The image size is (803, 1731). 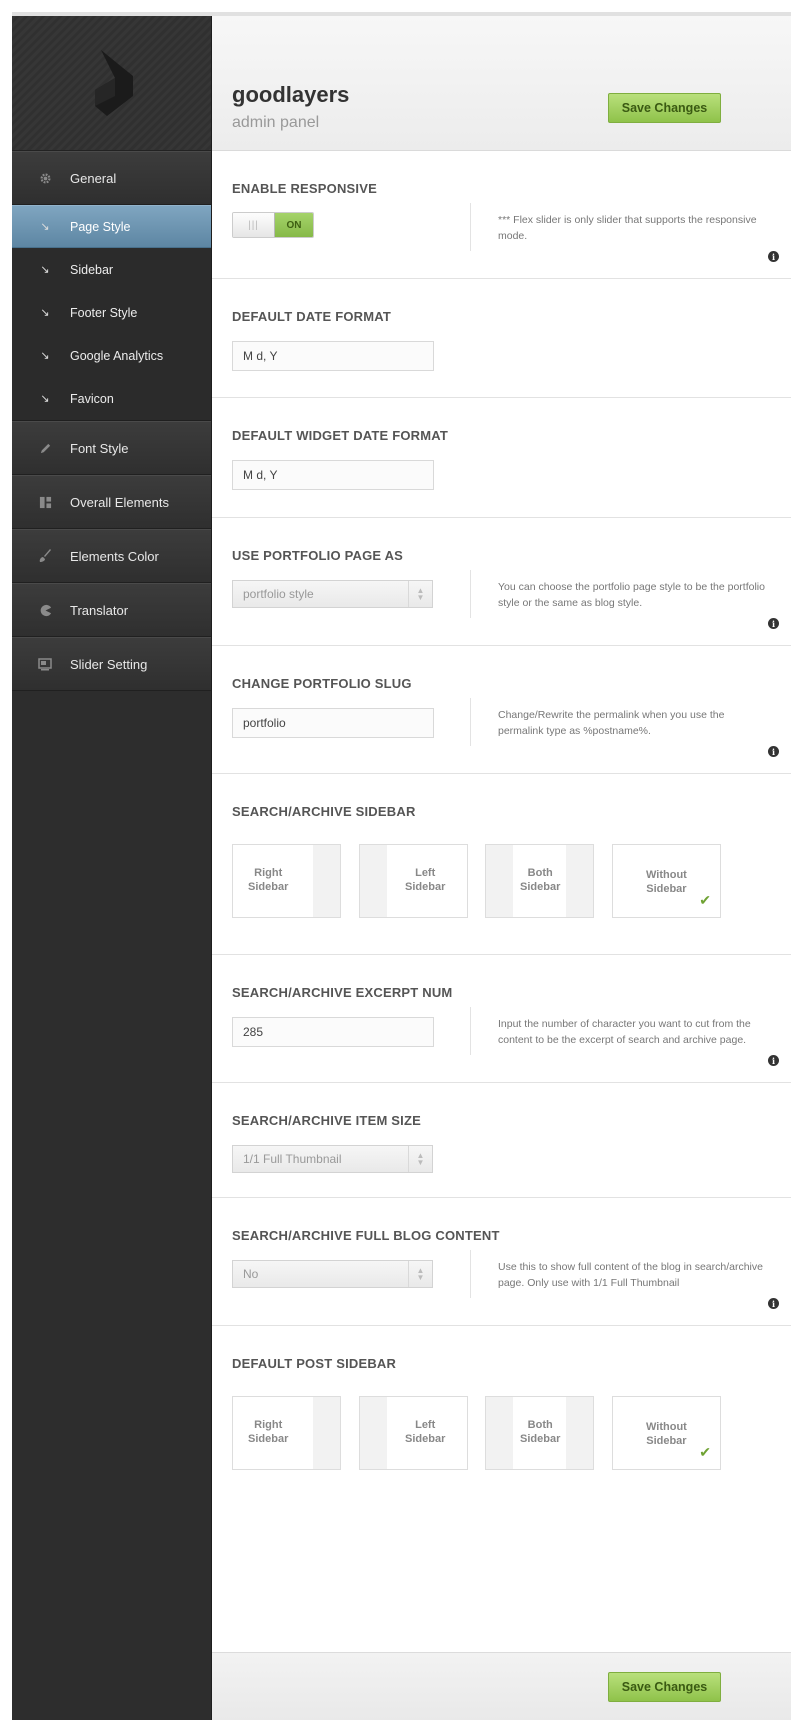 I want to click on layout-icon, so click(x=45, y=502).